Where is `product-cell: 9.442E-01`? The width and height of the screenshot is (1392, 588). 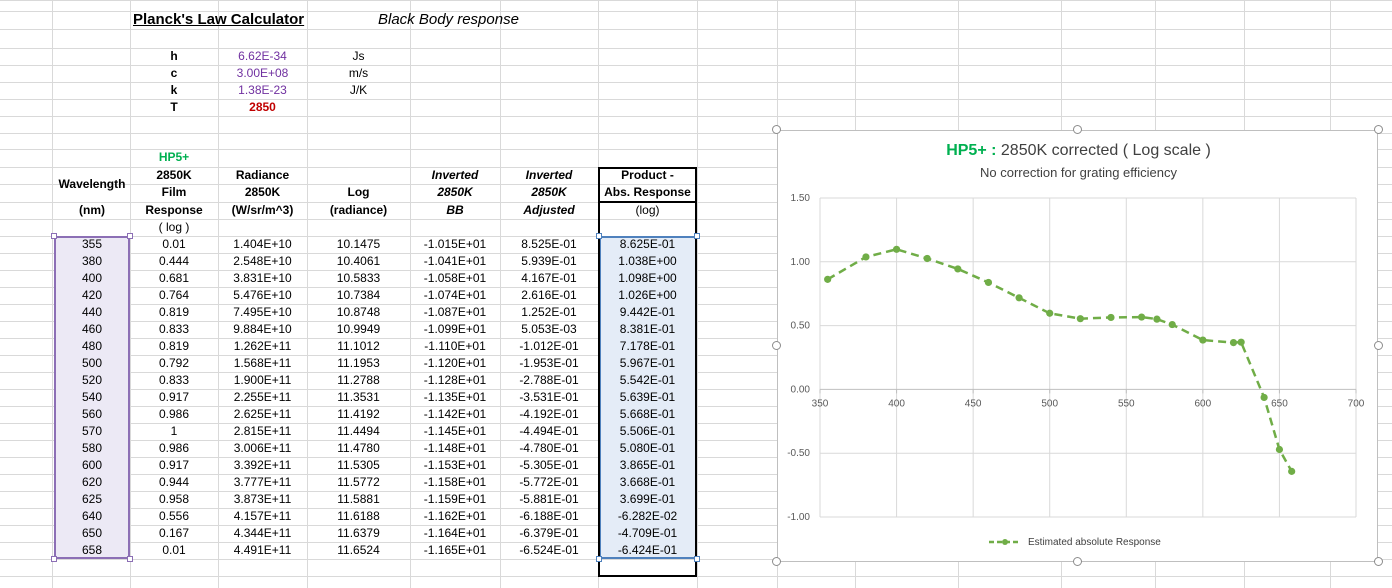
product-cell: 9.442E-01 is located at coordinates (647, 312).